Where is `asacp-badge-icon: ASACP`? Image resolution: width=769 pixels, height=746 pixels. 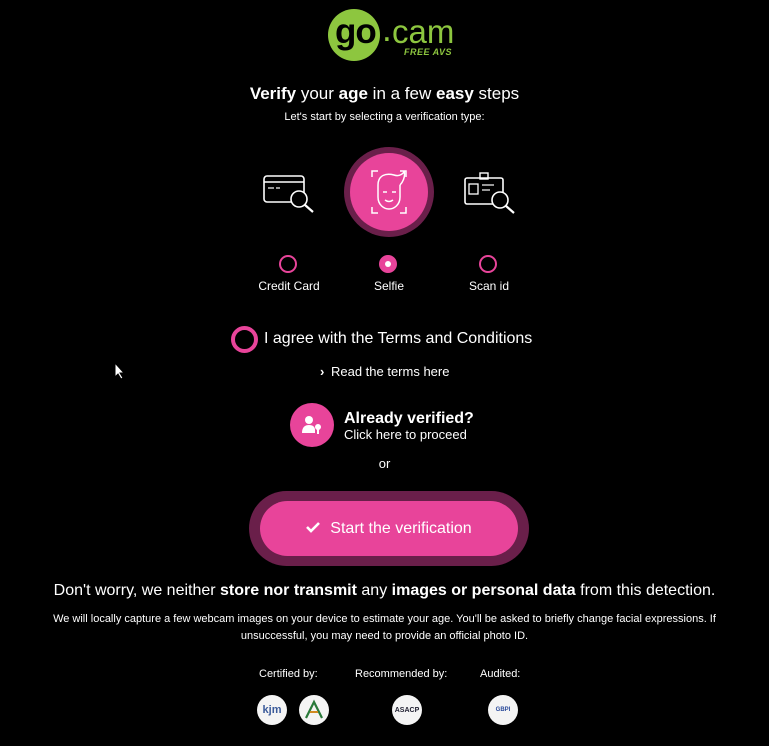
asacp-badge-icon: ASACP is located at coordinates (407, 710).